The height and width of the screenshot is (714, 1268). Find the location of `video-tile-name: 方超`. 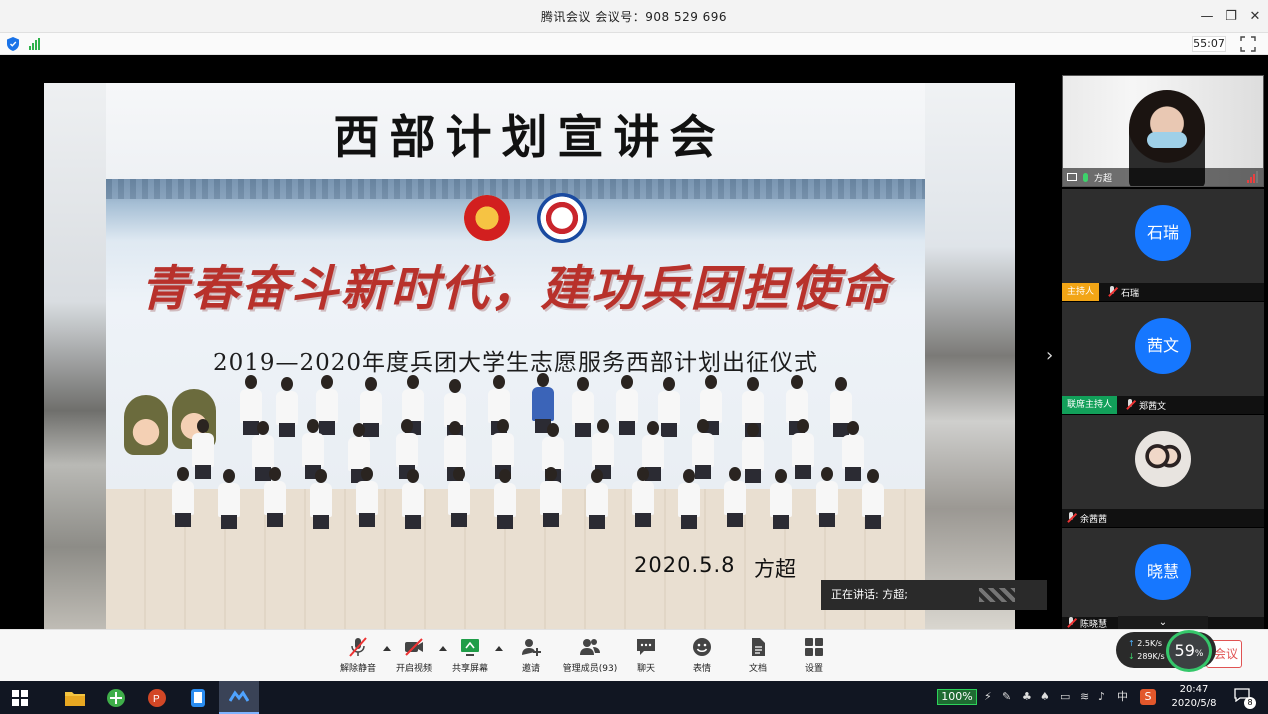

video-tile-name: 方超 is located at coordinates (1103, 178).